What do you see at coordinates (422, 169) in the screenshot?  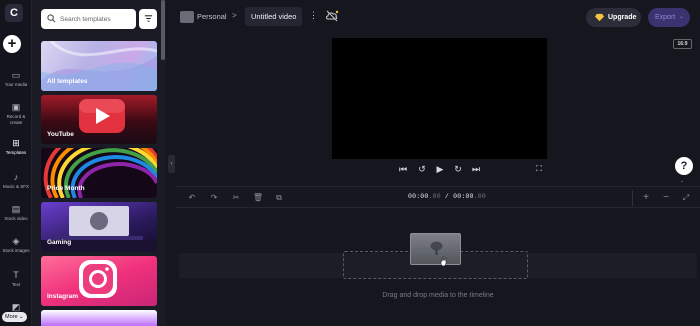 I see `rewind-5-icon: ↺` at bounding box center [422, 169].